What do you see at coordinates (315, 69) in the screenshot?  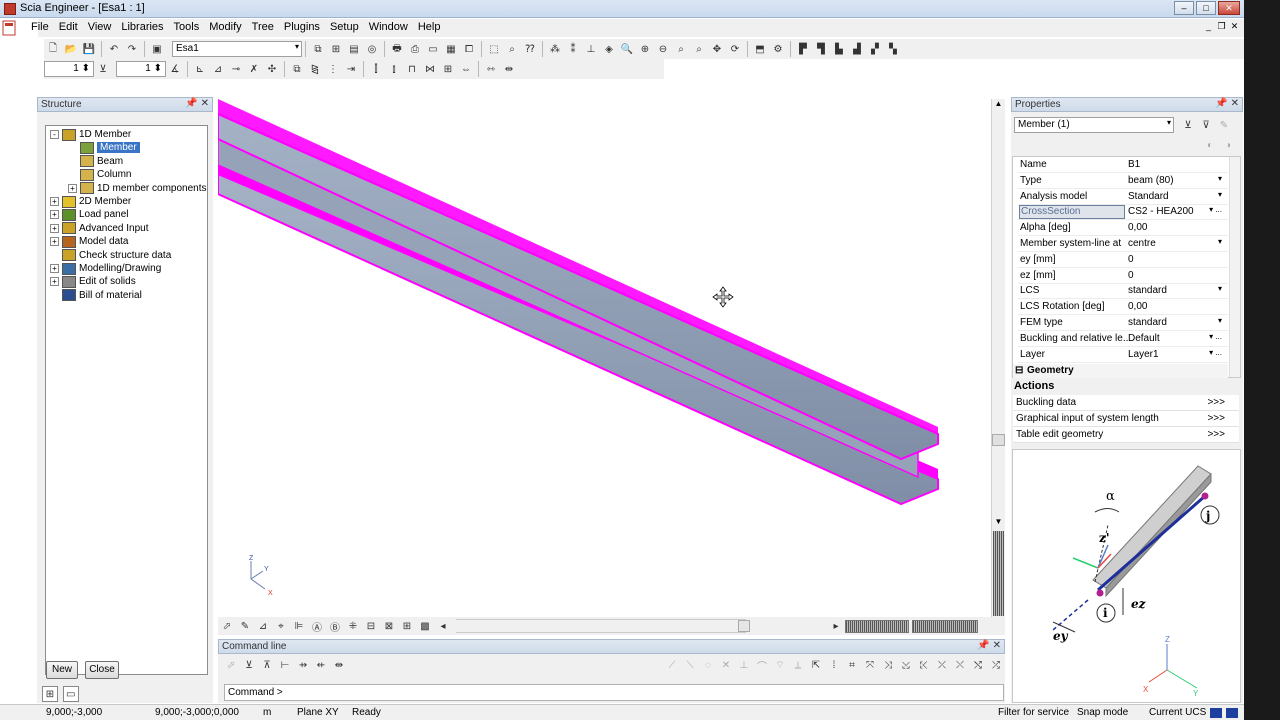 I see `mirror-icon: ⧎` at bounding box center [315, 69].